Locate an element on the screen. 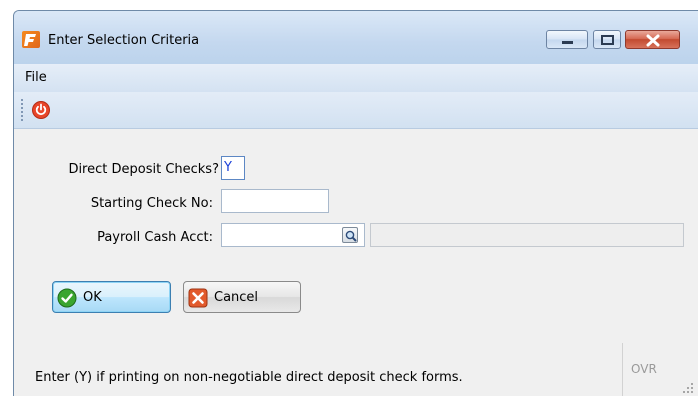 The image size is (699, 396). starting-check-label: Starting Check No: is located at coordinates (151, 203).